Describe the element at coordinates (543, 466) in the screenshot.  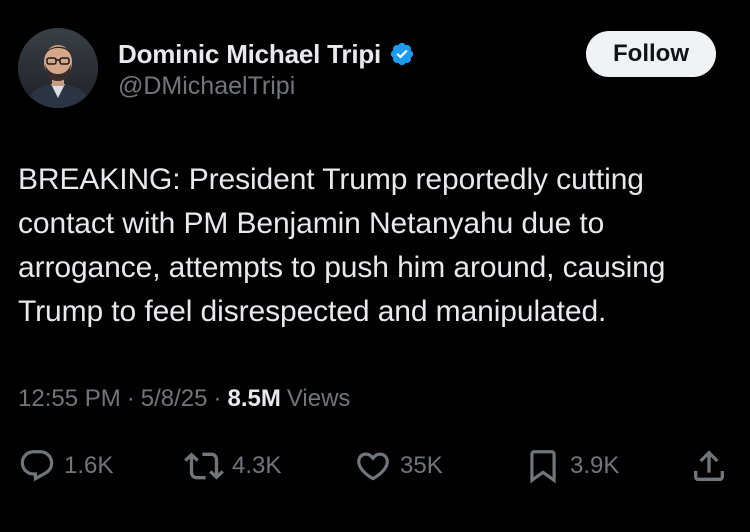
I see `bookmark-icon` at that location.